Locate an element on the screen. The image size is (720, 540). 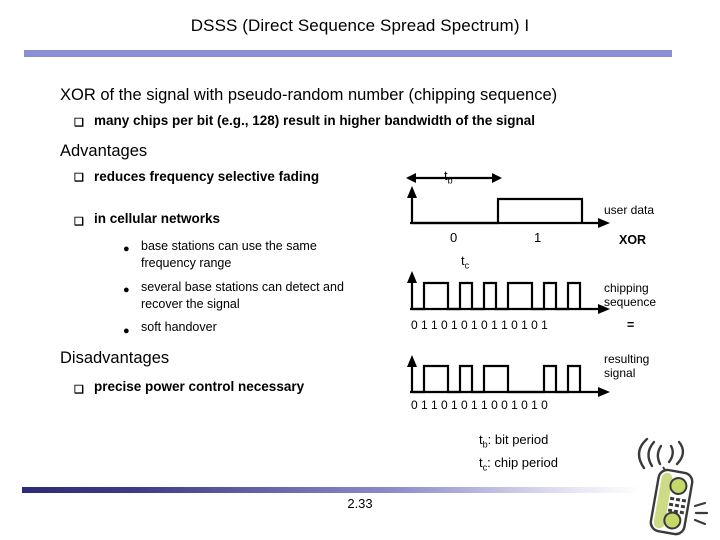
tb-label: tb is located at coordinates (448, 177).